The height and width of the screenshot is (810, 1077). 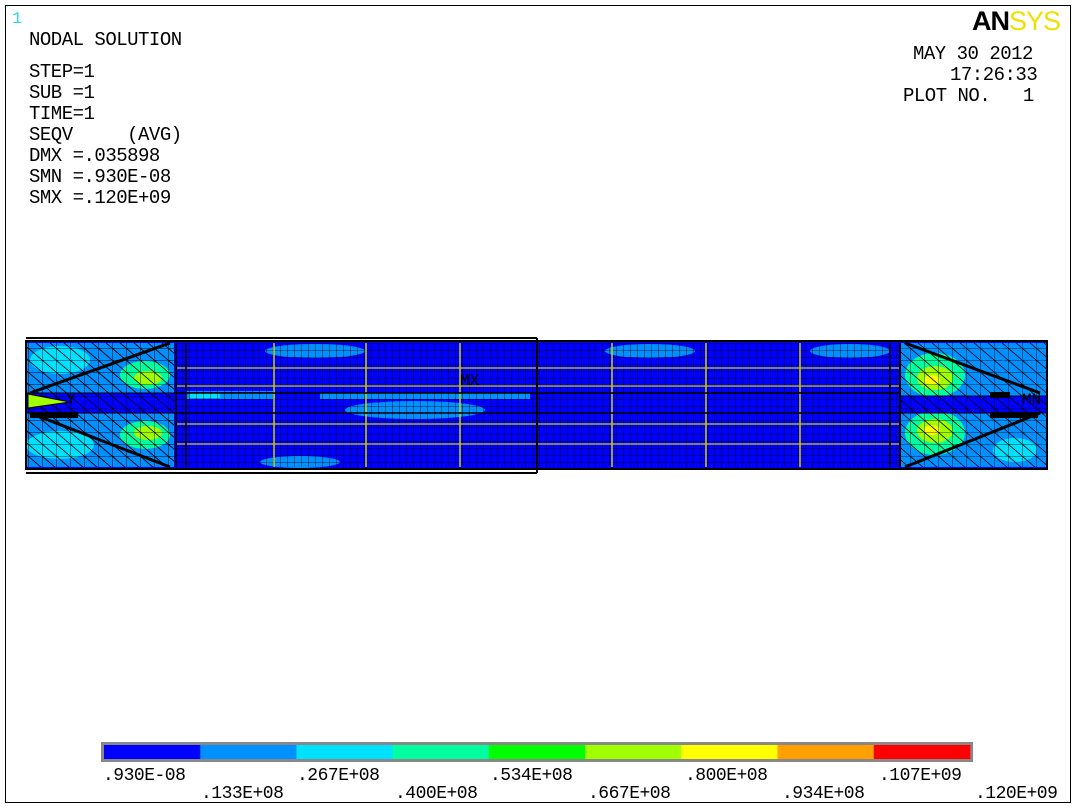 I want to click on left-support-base, so click(x=54, y=415).